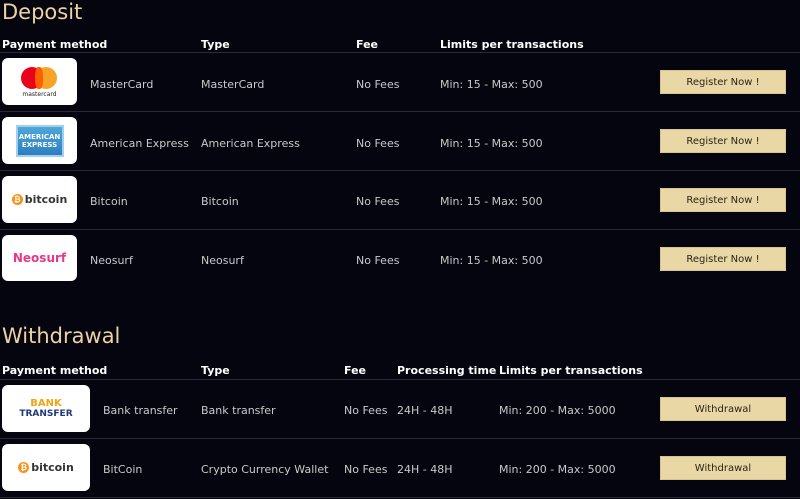 This screenshot has width=800, height=499. I want to click on method-type: American Express, so click(250, 143).